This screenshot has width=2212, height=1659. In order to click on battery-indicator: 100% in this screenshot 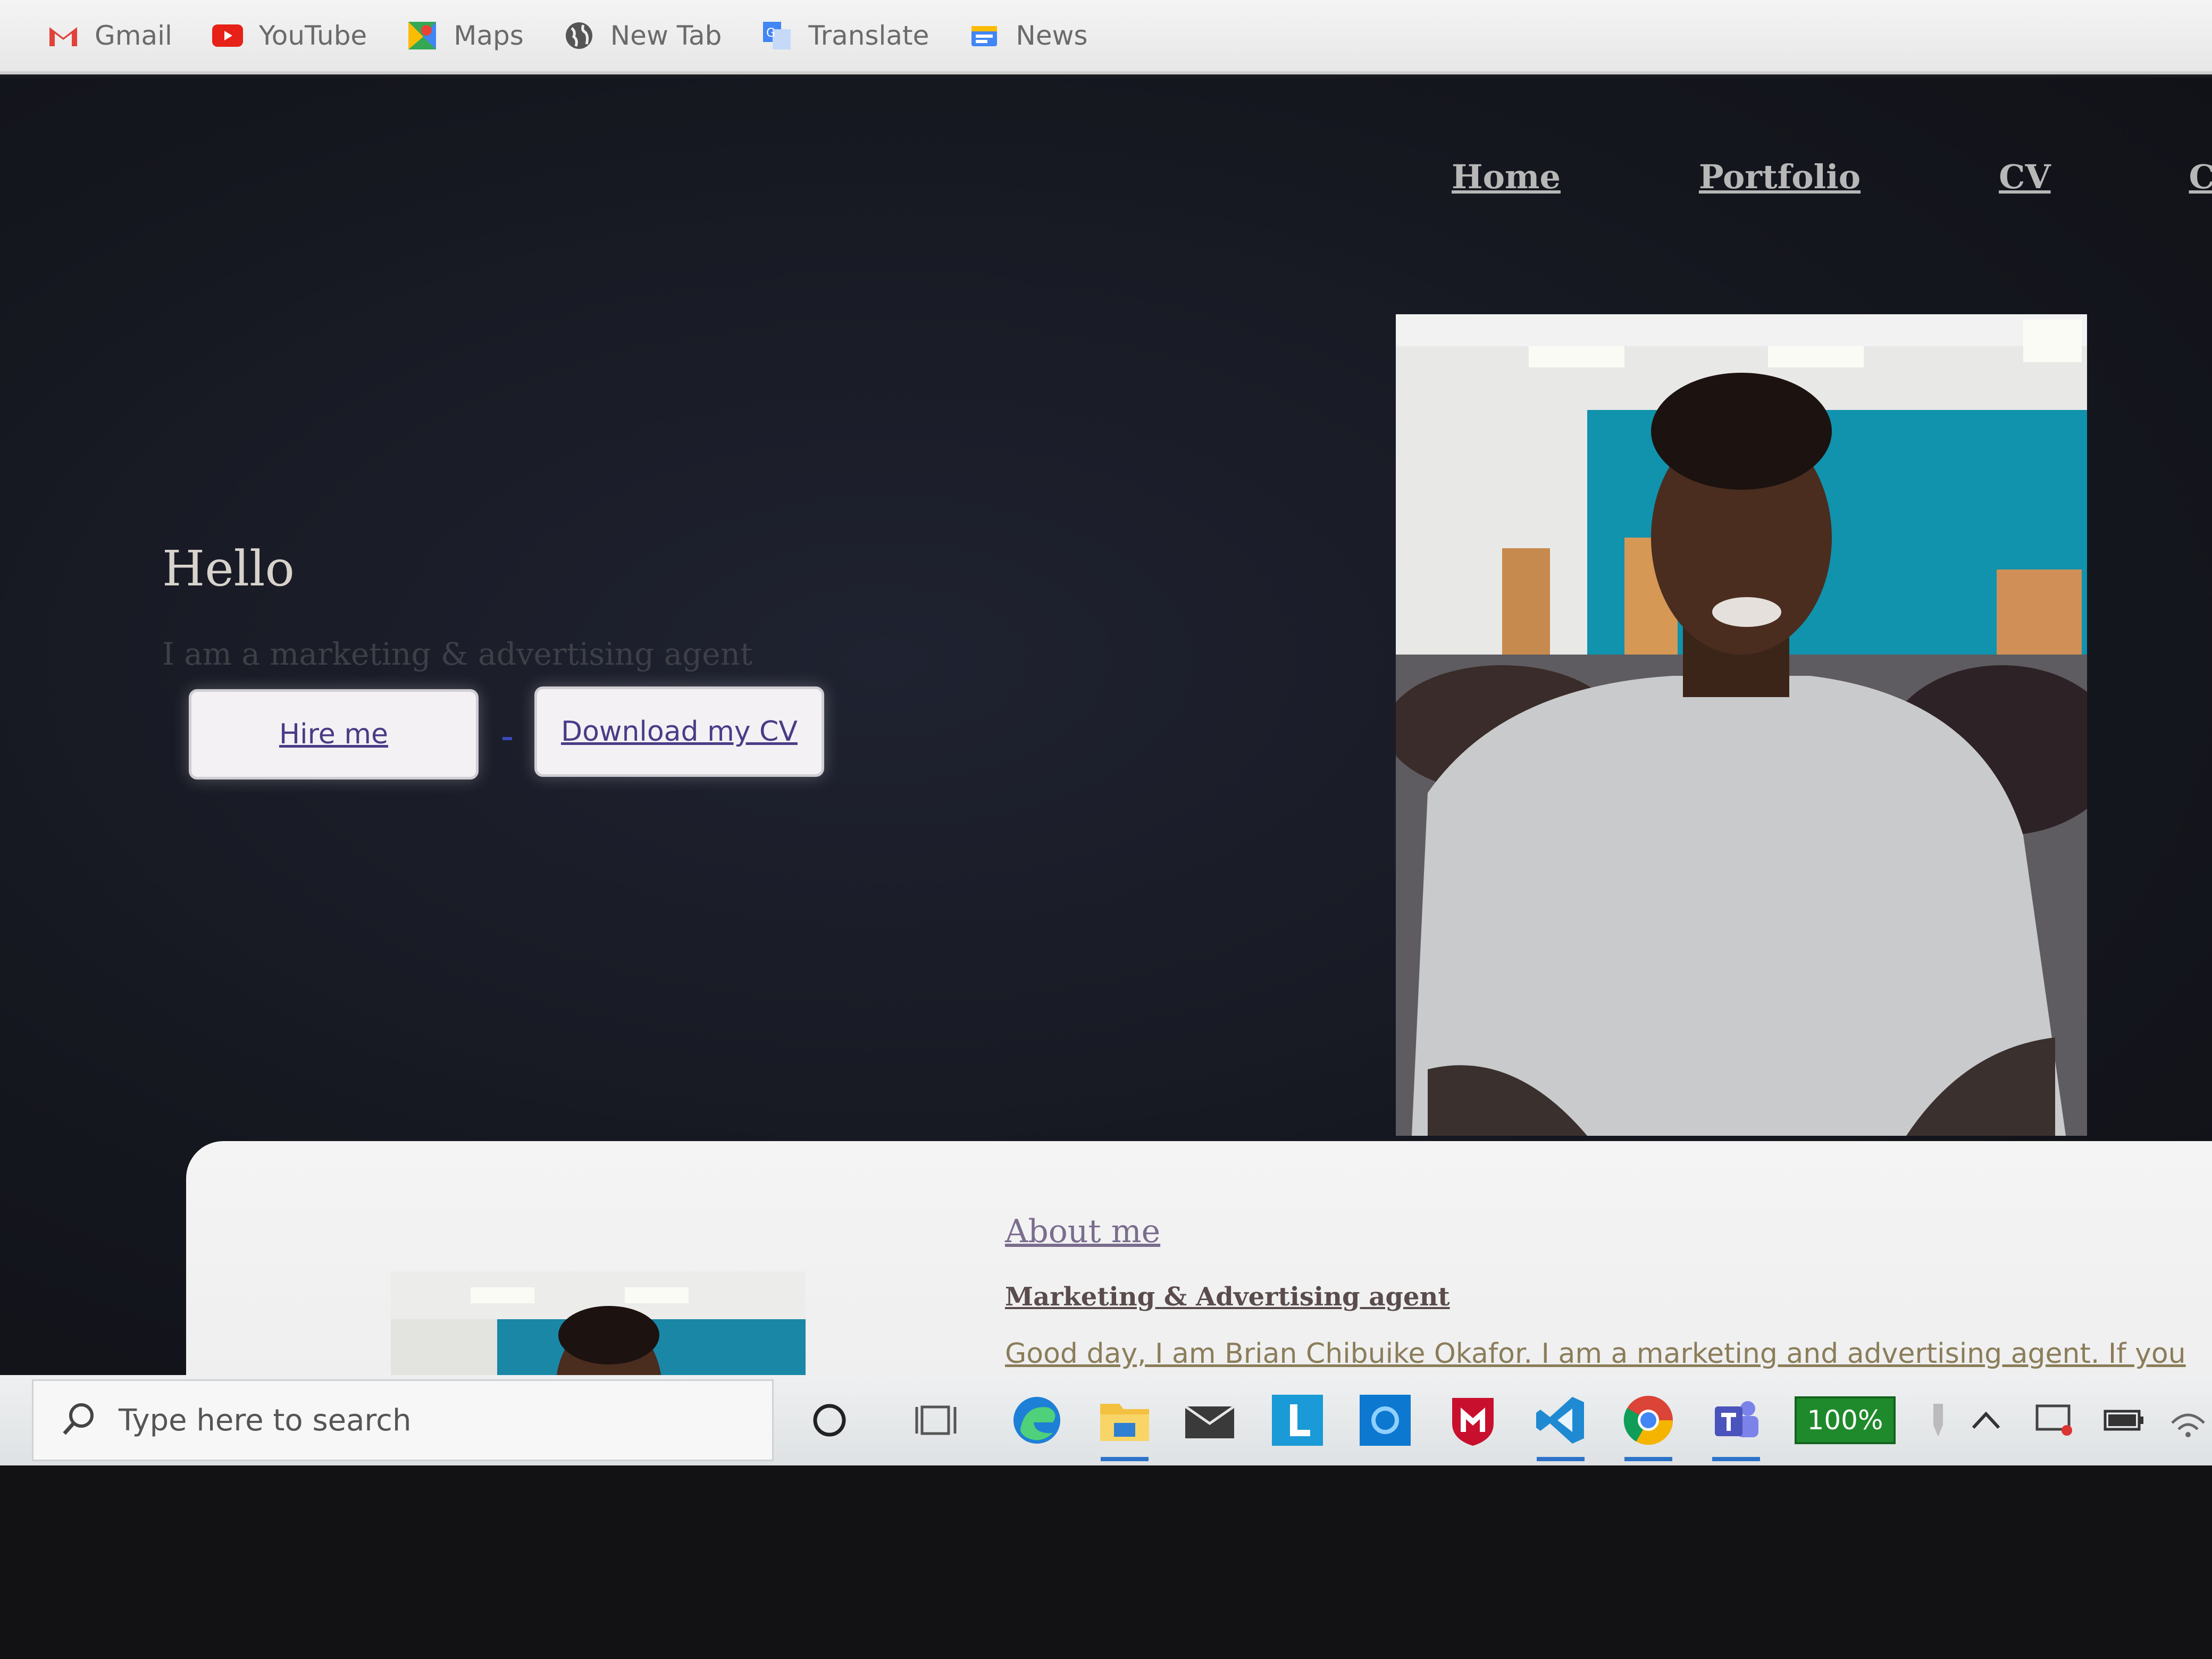, I will do `click(1845, 1420)`.